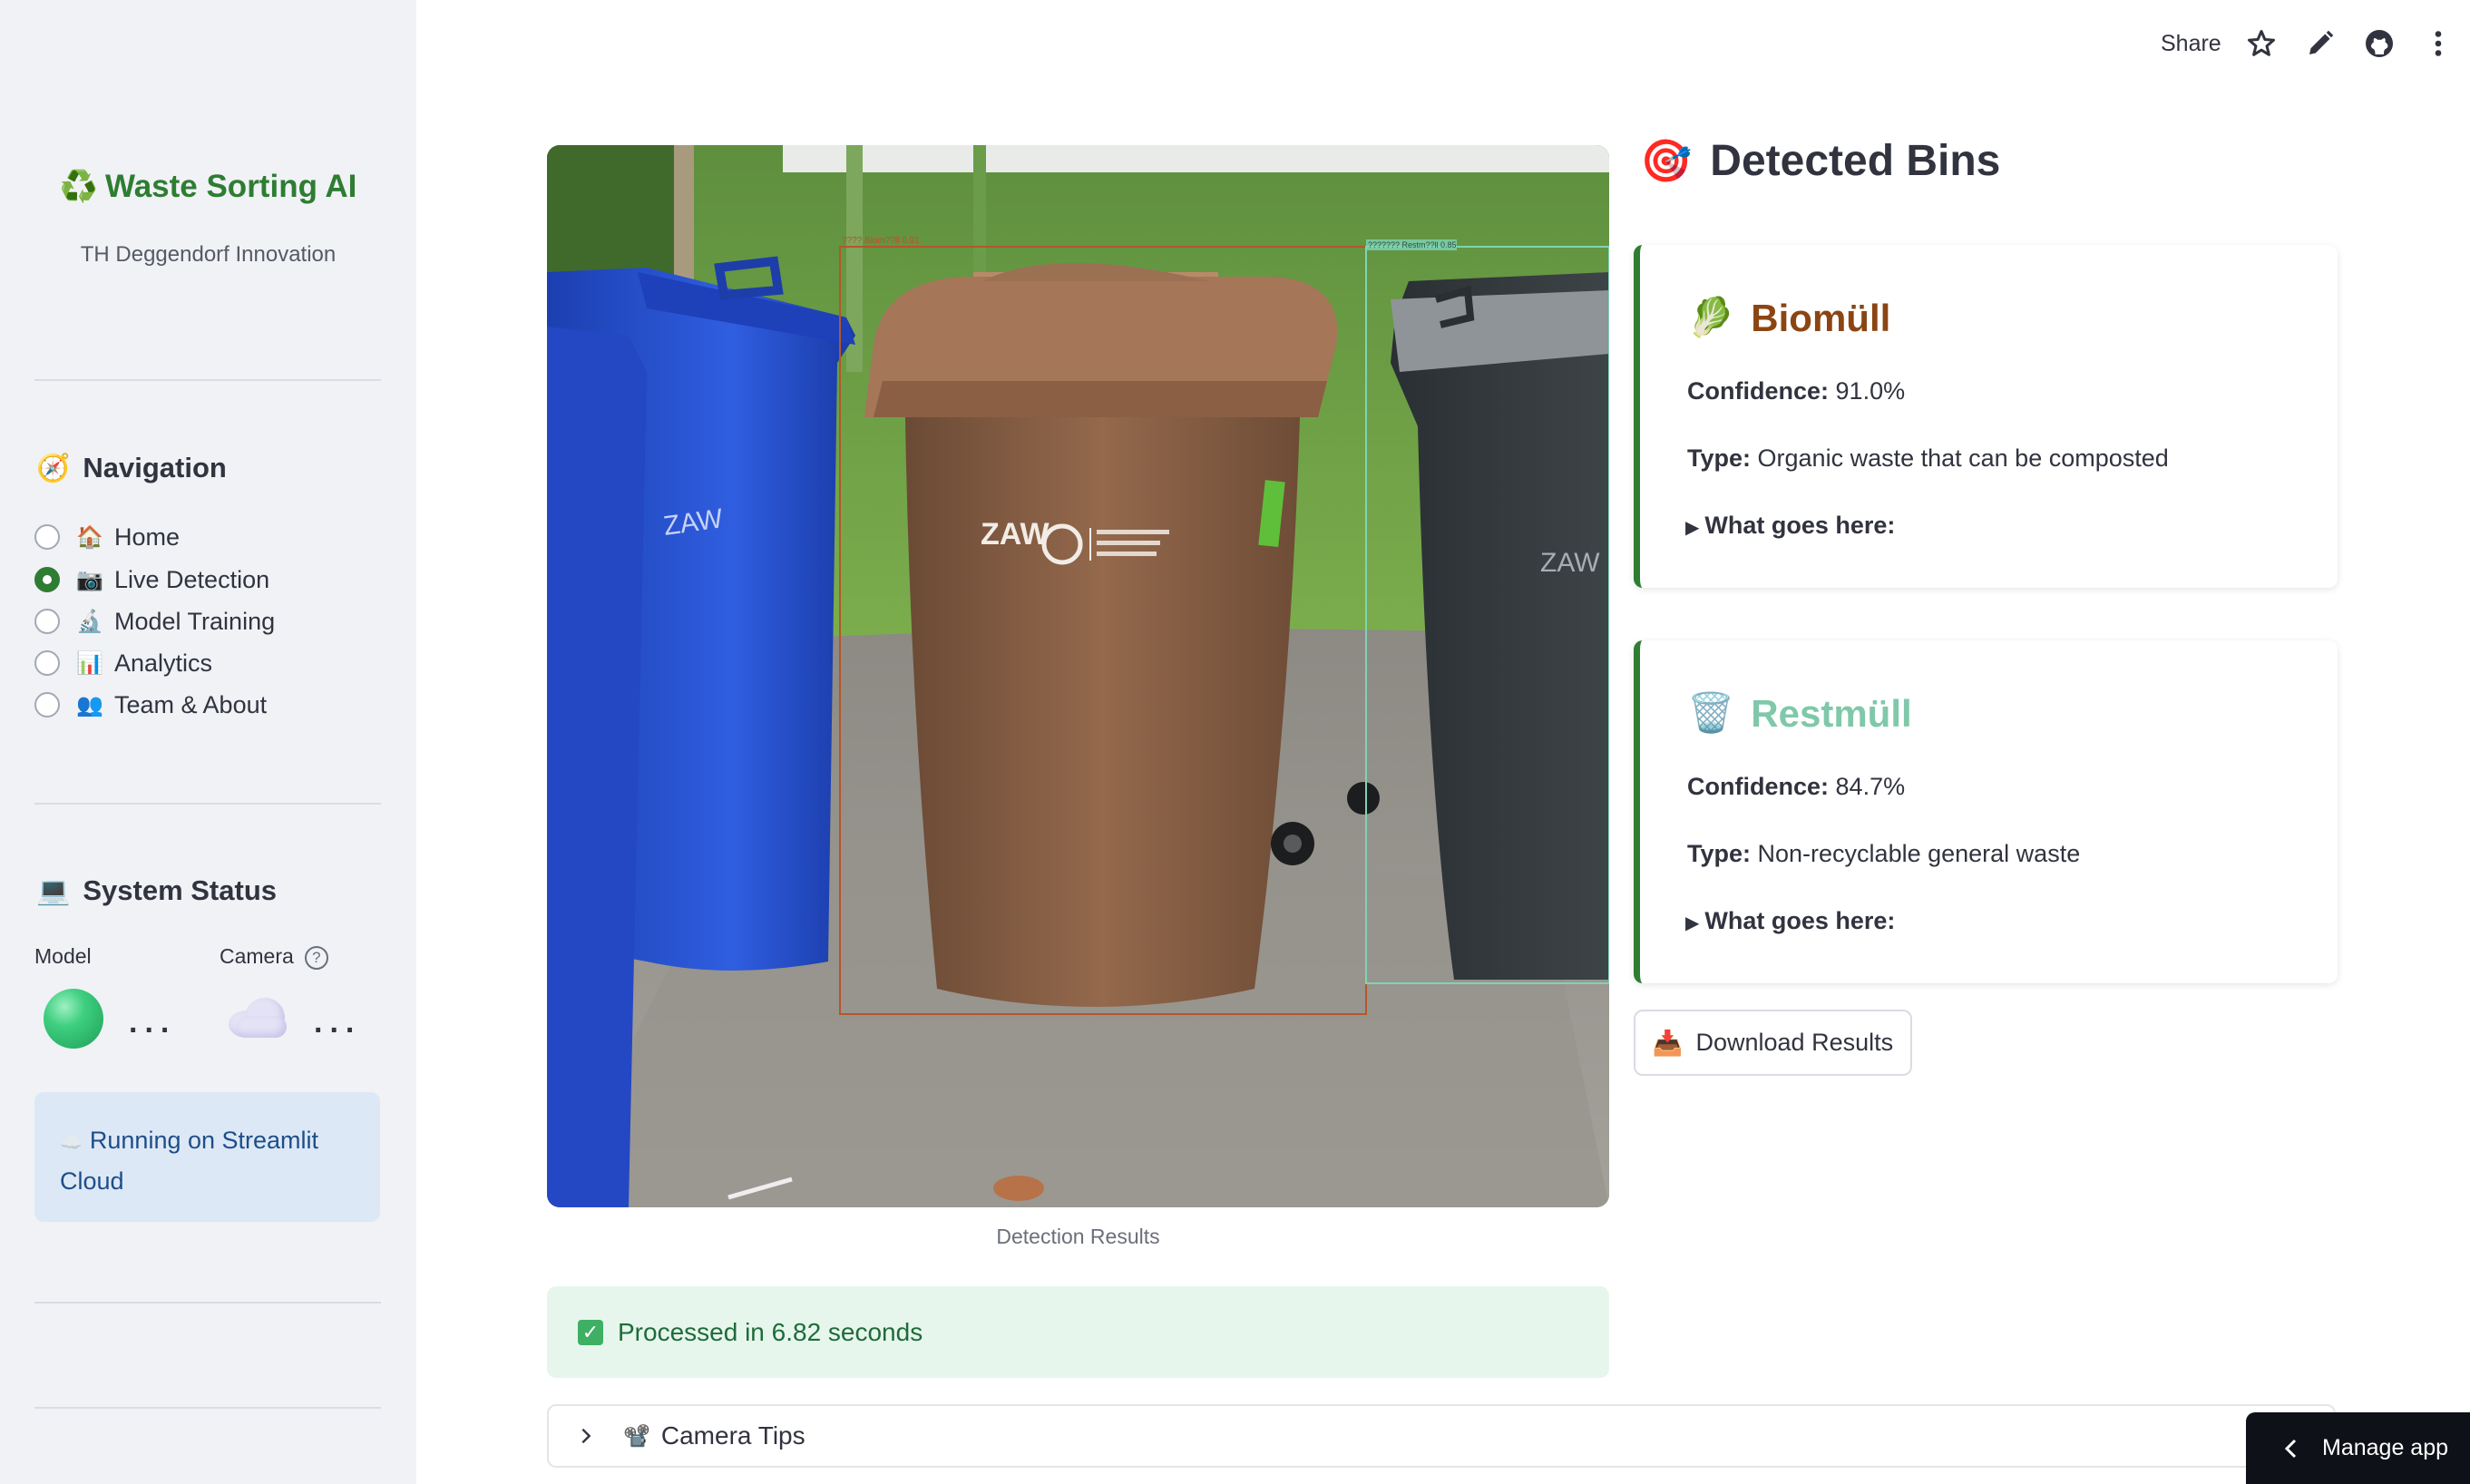 The height and width of the screenshot is (1484, 2470). Describe the element at coordinates (73, 1019) in the screenshot. I see `green-circle-icon` at that location.